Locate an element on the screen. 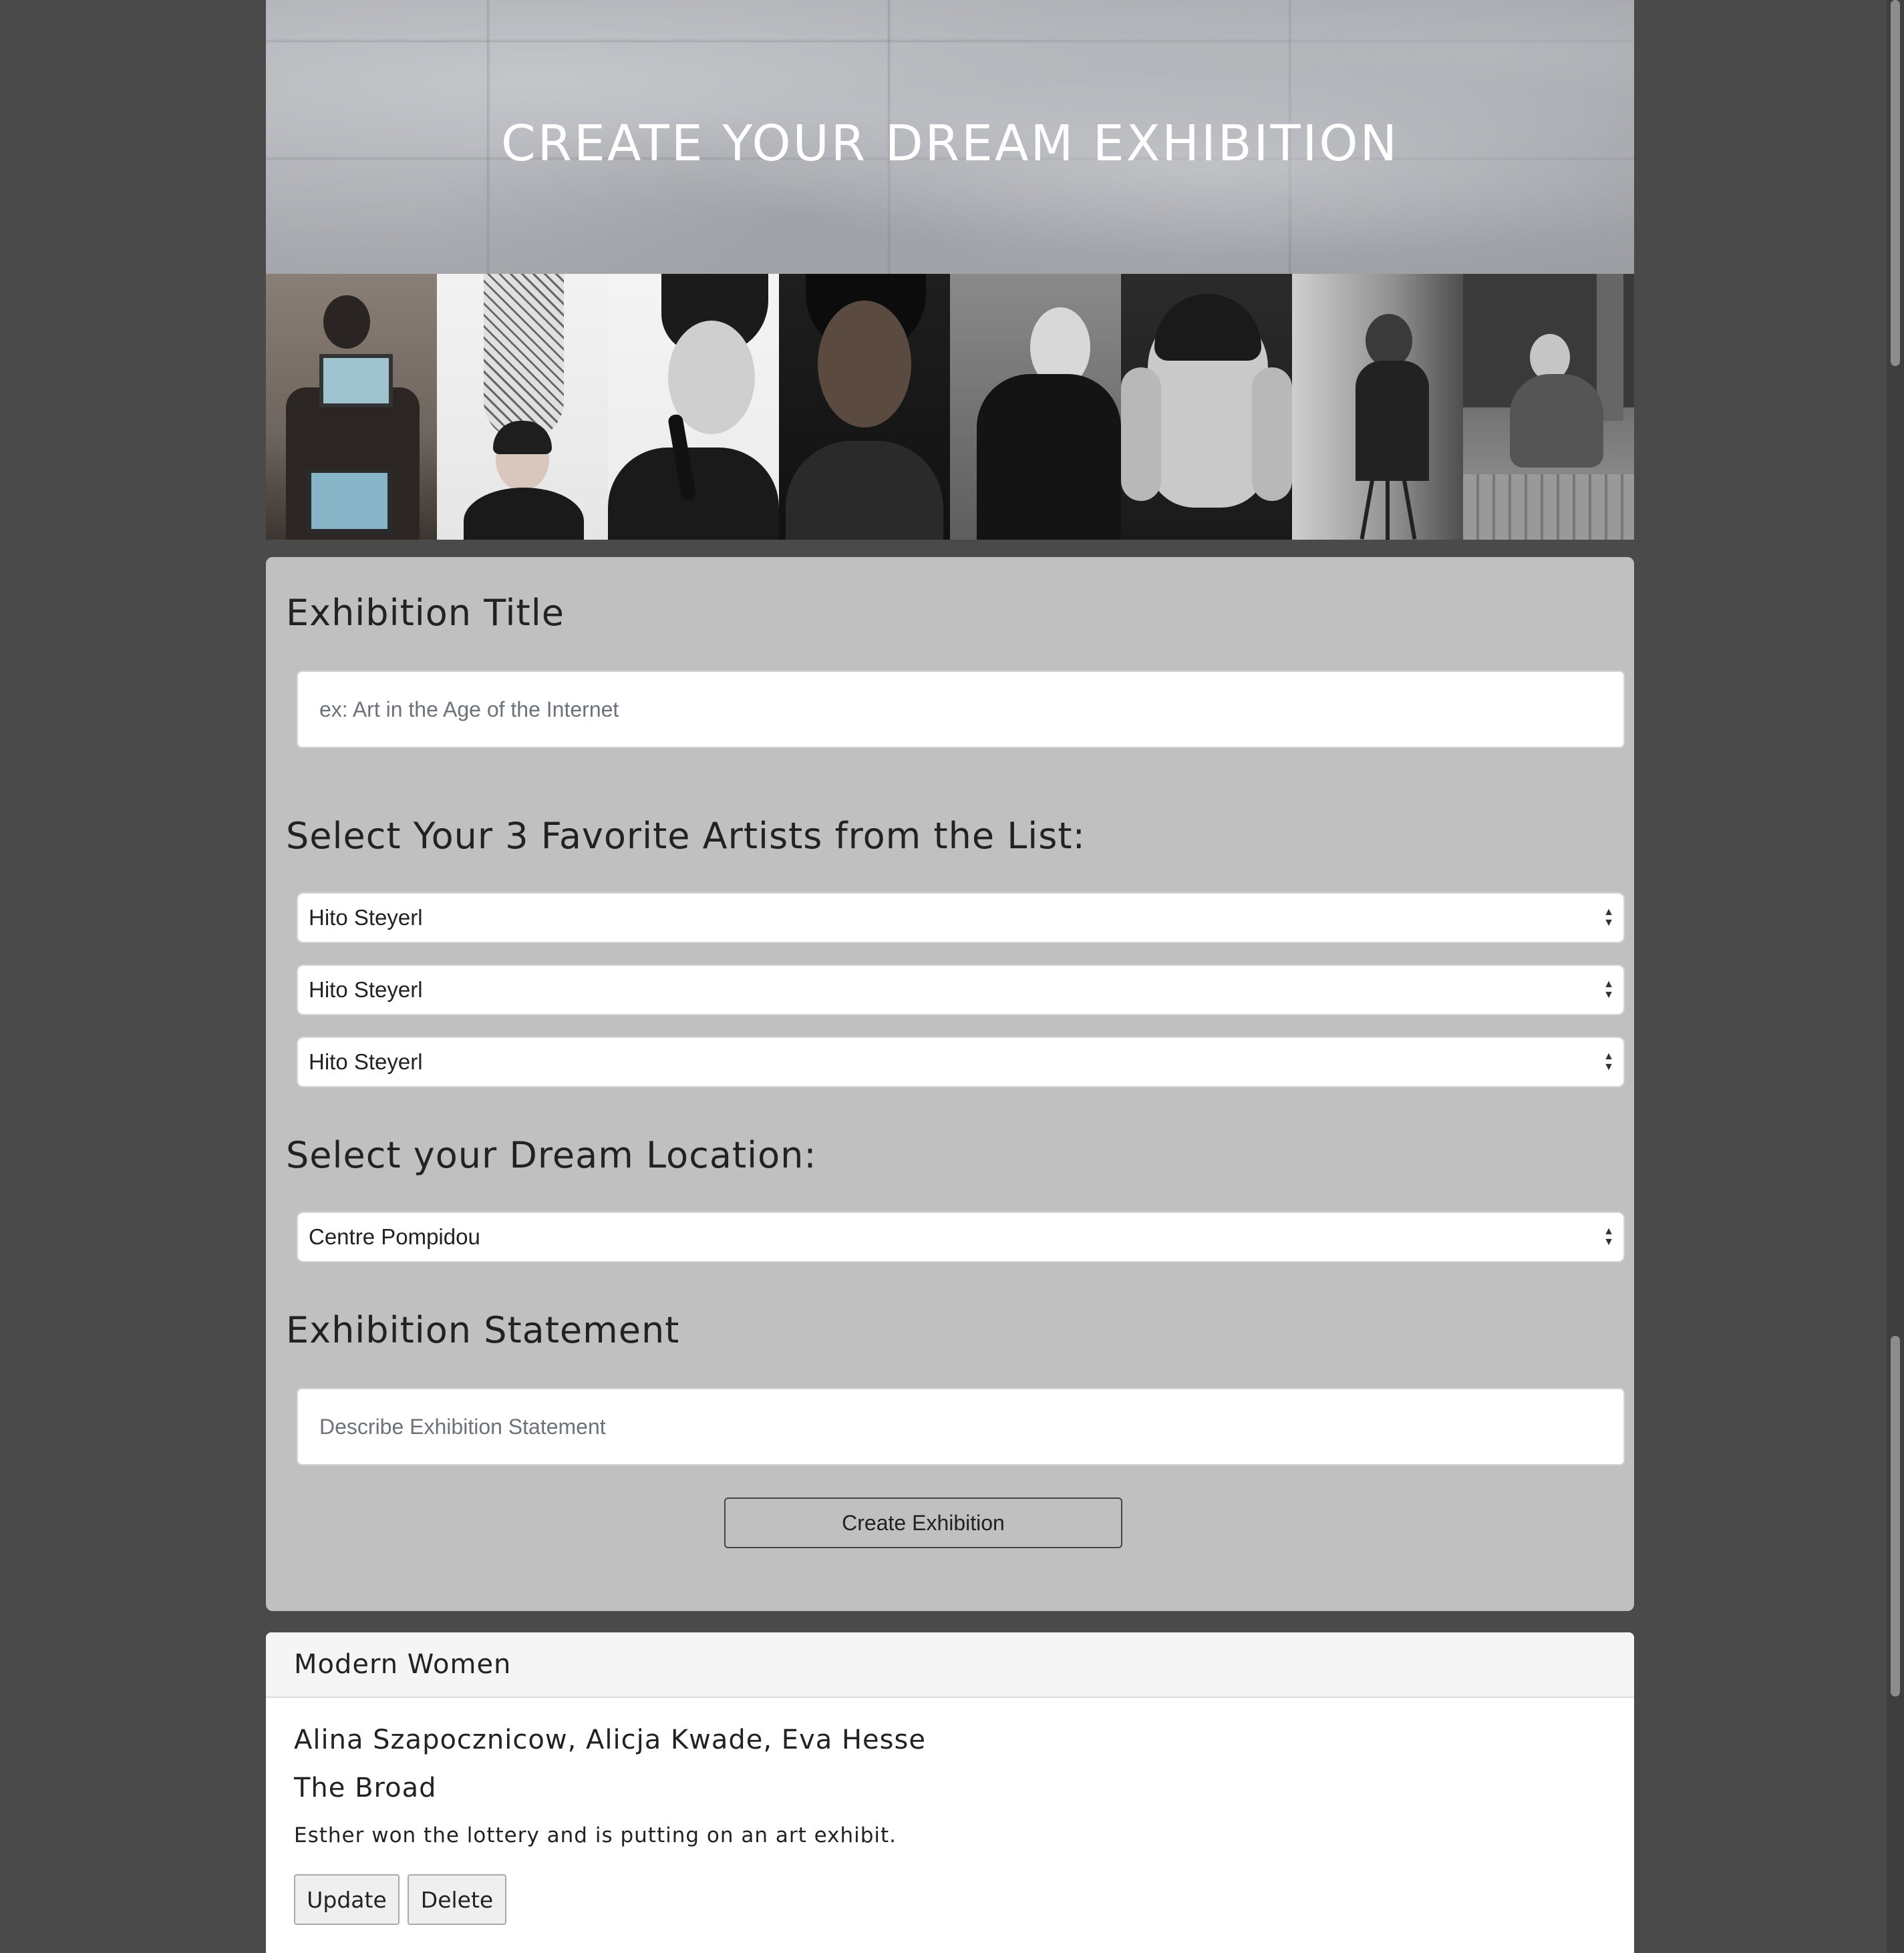 The height and width of the screenshot is (1953, 1904). update-button: Update is located at coordinates (347, 1899).